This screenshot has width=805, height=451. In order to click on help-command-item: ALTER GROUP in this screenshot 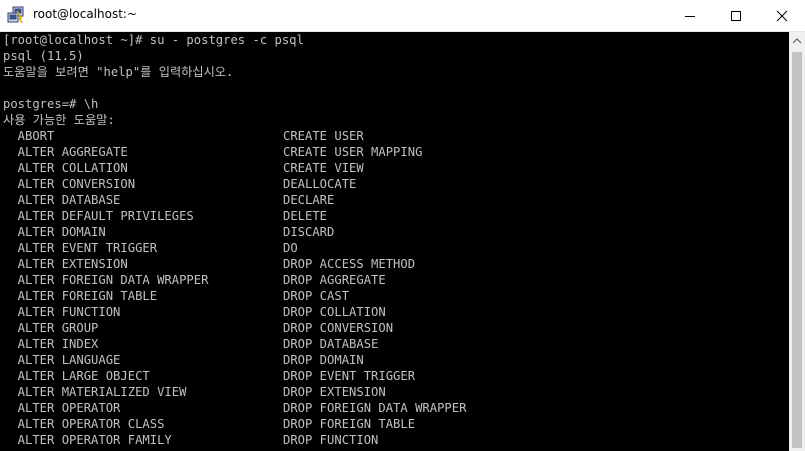, I will do `click(51, 328)`.